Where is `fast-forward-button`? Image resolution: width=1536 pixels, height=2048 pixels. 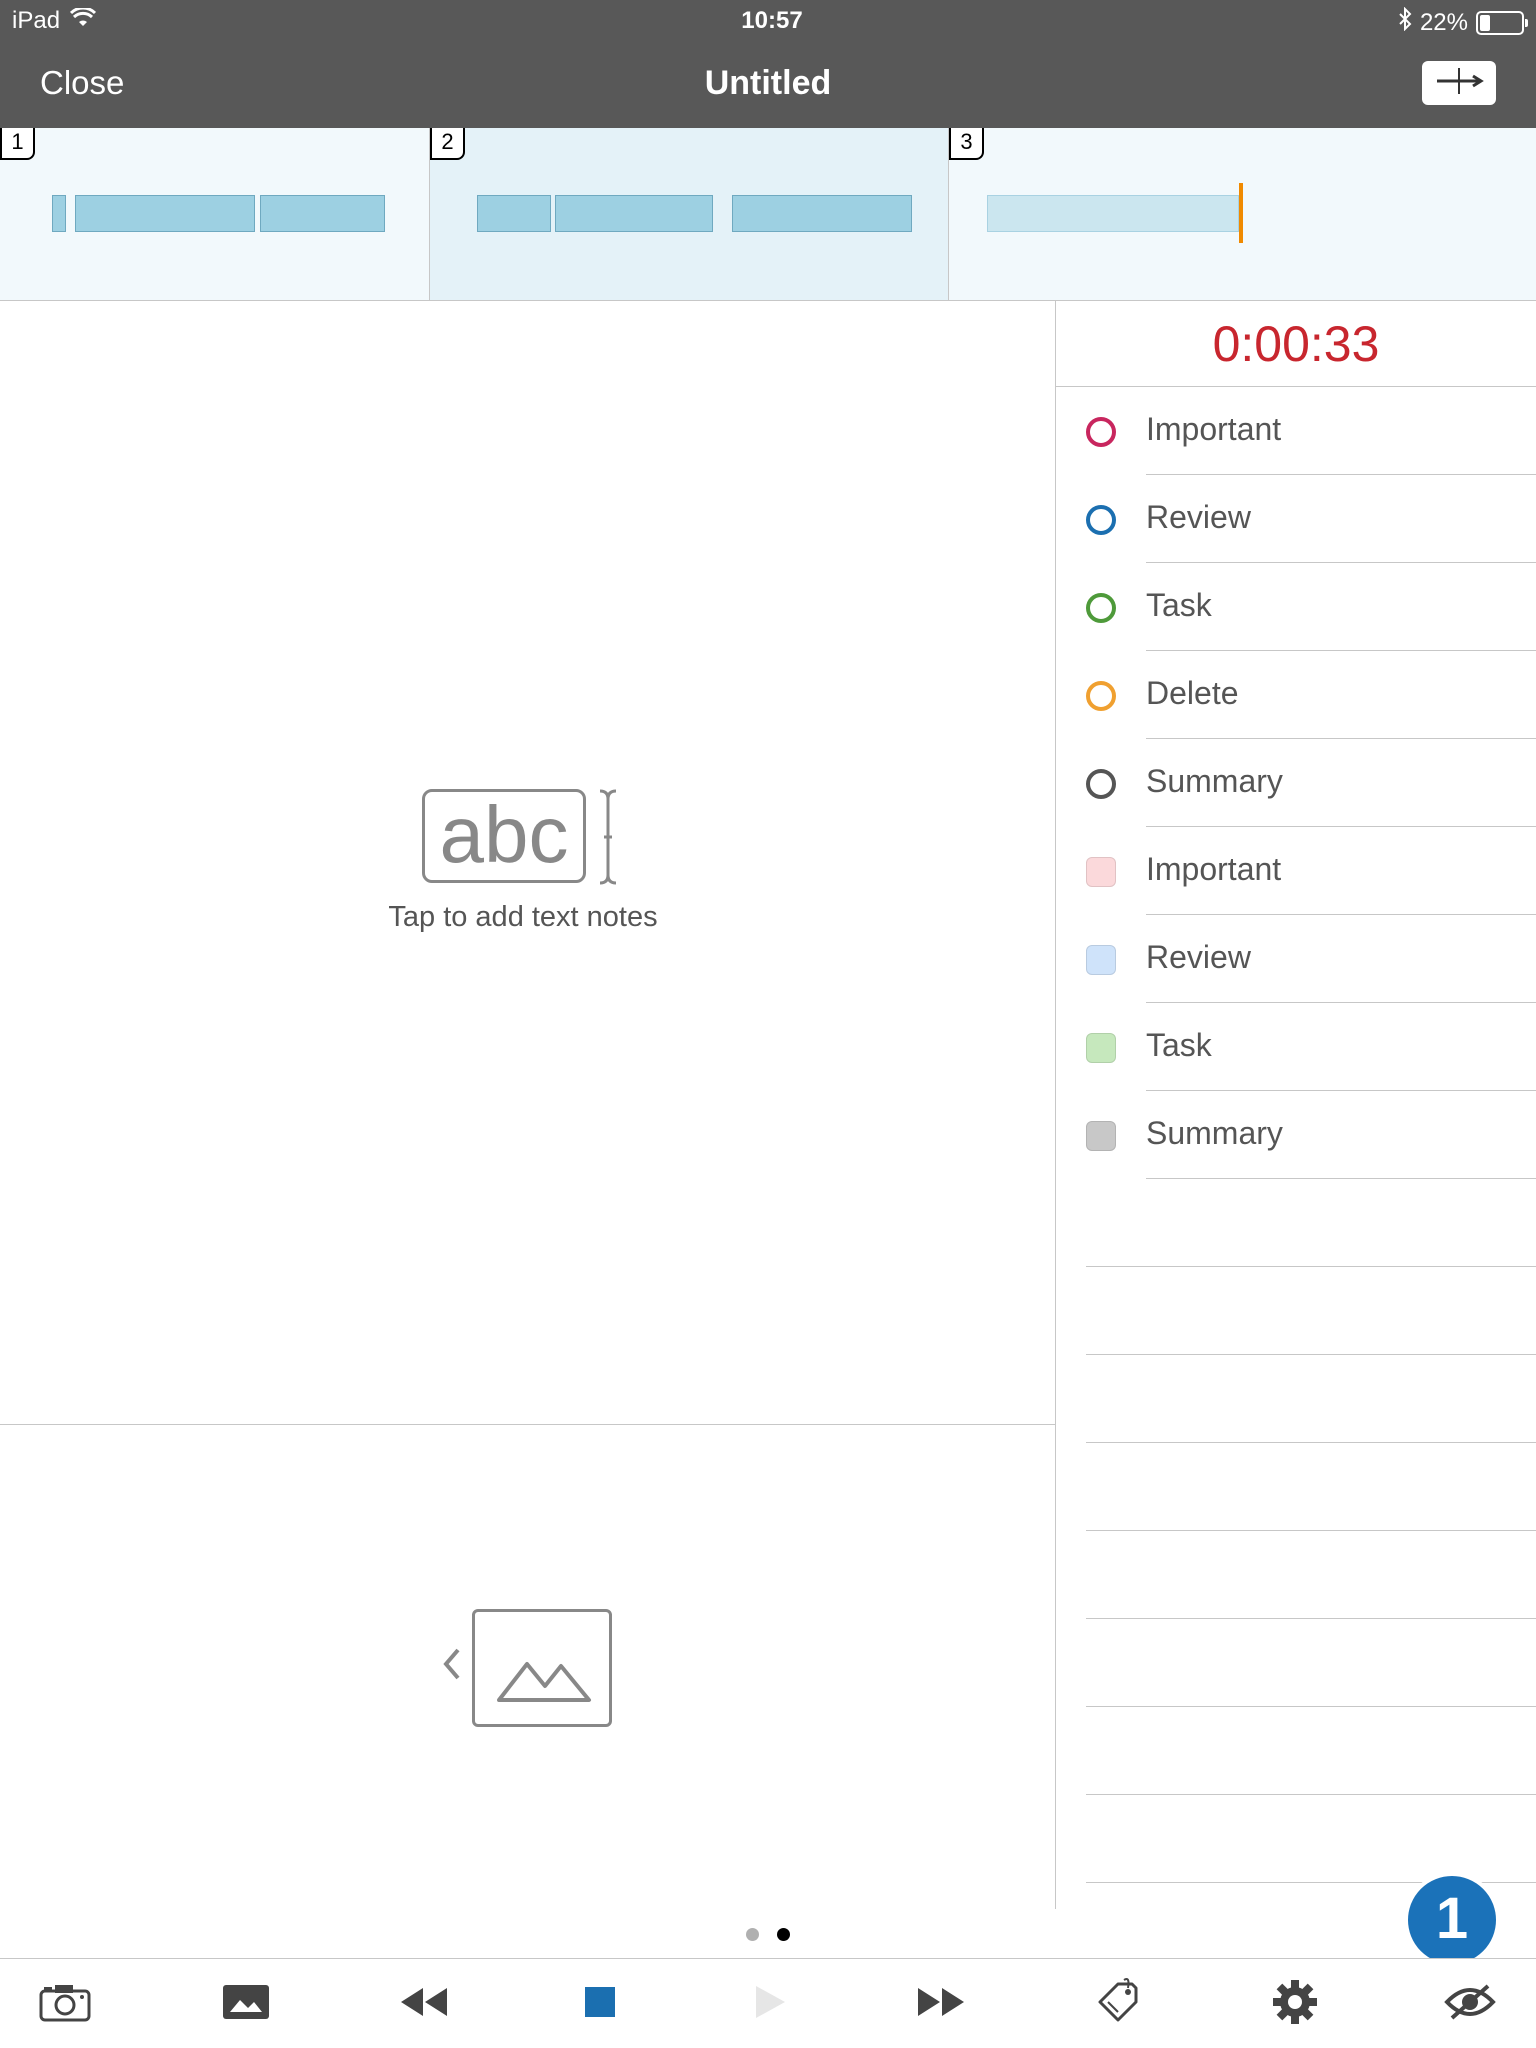 fast-forward-button is located at coordinates (942, 2004).